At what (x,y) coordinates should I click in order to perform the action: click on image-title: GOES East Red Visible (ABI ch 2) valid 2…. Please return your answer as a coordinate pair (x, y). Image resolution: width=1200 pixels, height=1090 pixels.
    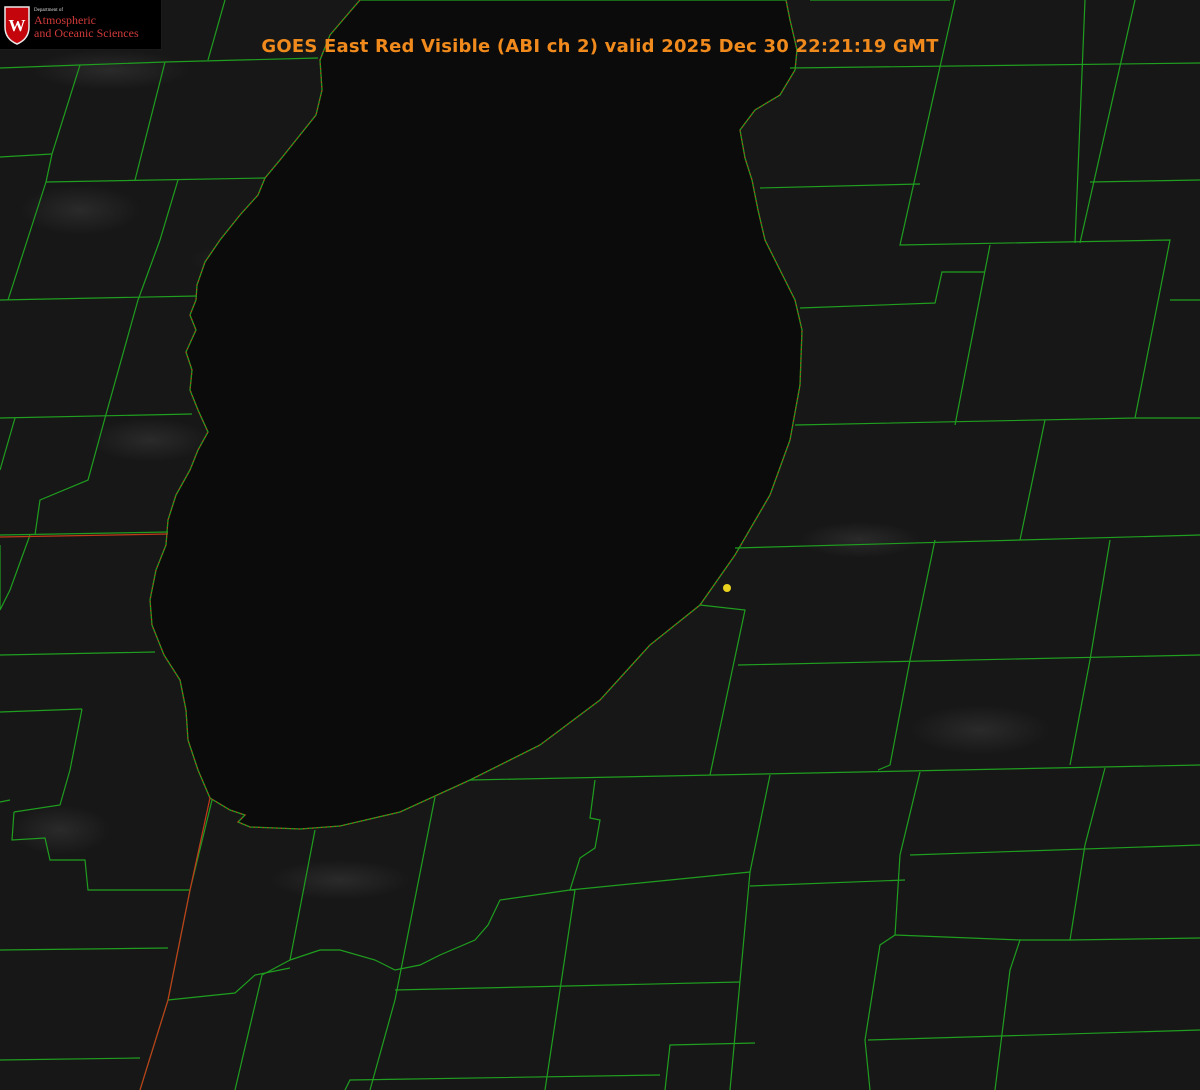
    Looking at the image, I should click on (600, 46).